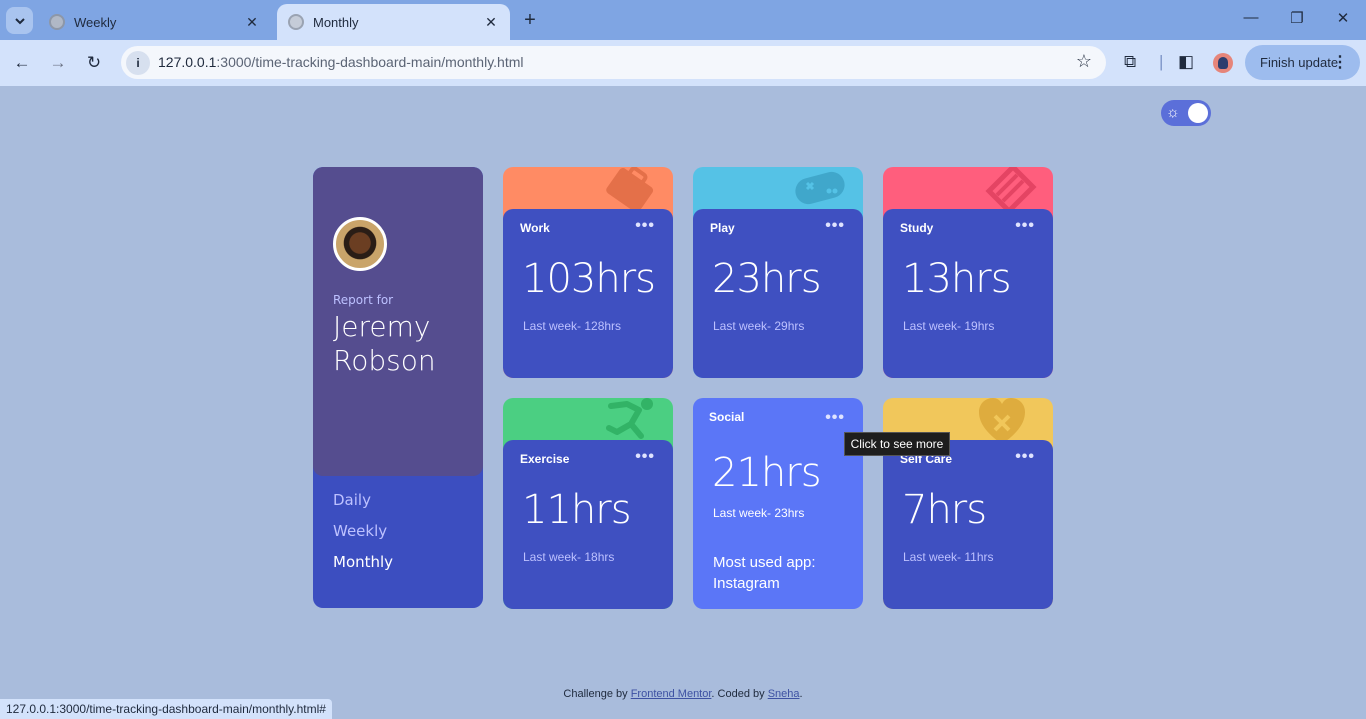 The width and height of the screenshot is (1366, 719). Describe the element at coordinates (360, 531) in the screenshot. I see `period-weekly: Weekly` at that location.